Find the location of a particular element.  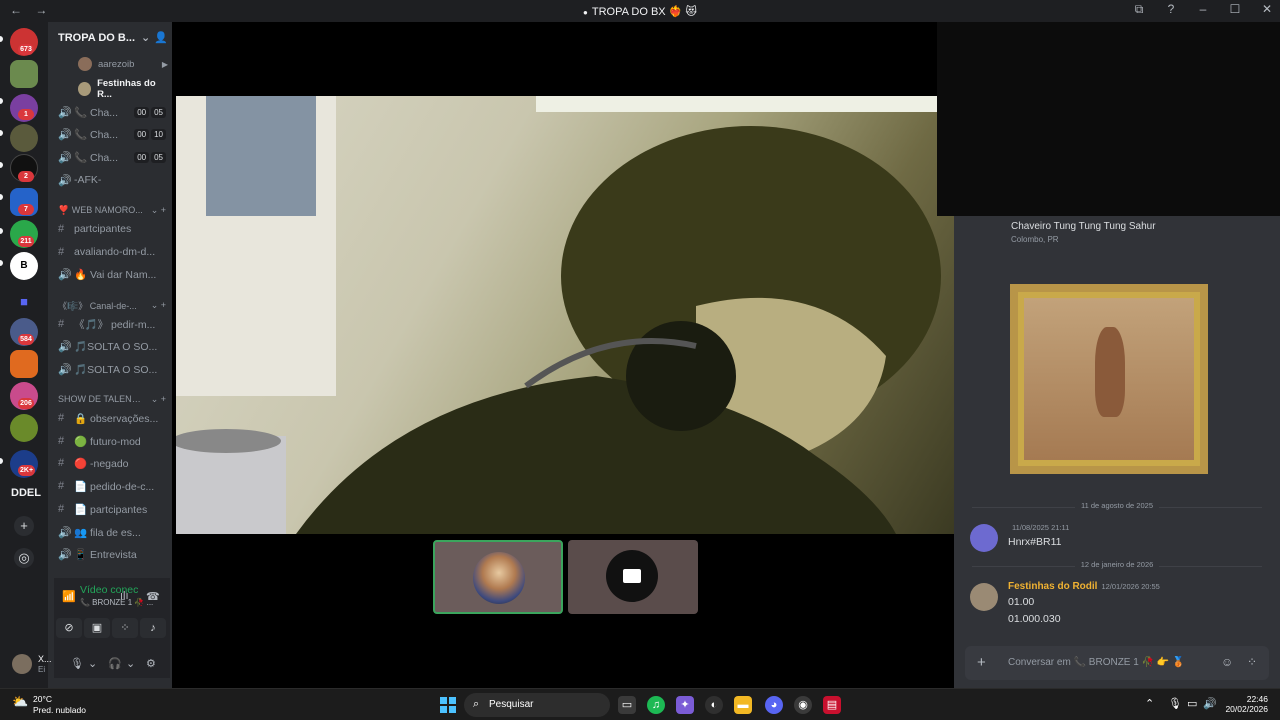

date-divider: 11 de agosto de 2025 is located at coordinates (1117, 507).